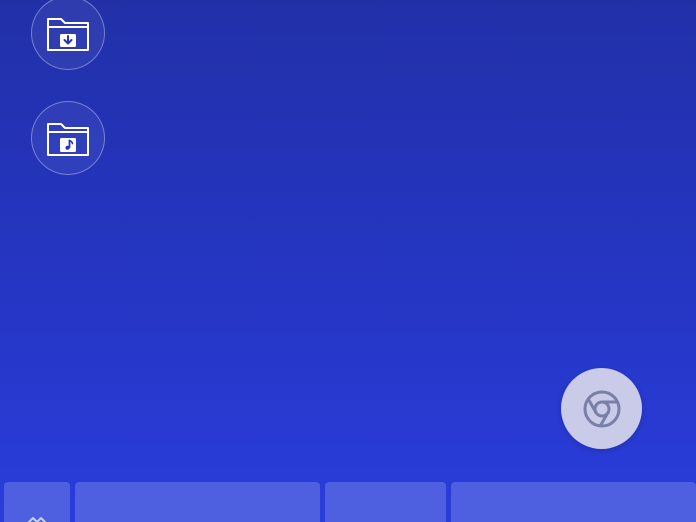 The image size is (696, 522). Describe the element at coordinates (37, 519) in the screenshot. I see `chevron-icon` at that location.